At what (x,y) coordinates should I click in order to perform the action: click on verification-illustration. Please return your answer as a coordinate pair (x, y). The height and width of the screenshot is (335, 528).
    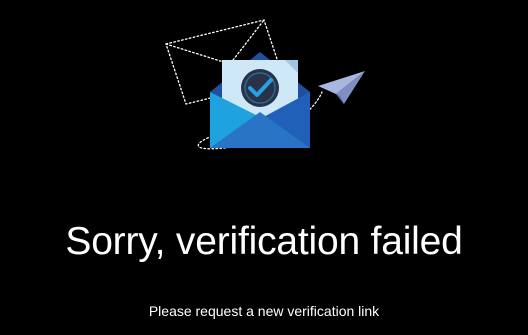
    Looking at the image, I should click on (265, 84).